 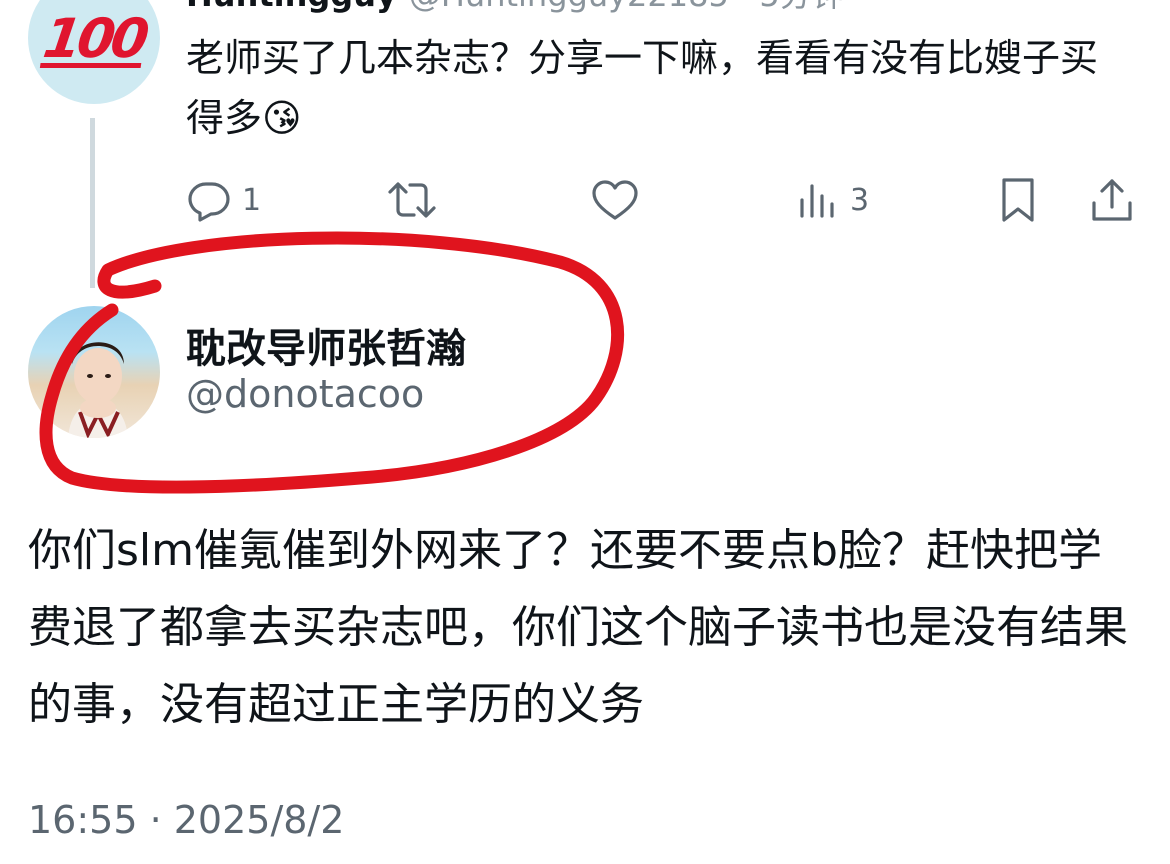 I want to click on retweet-button, so click(x=417, y=200).